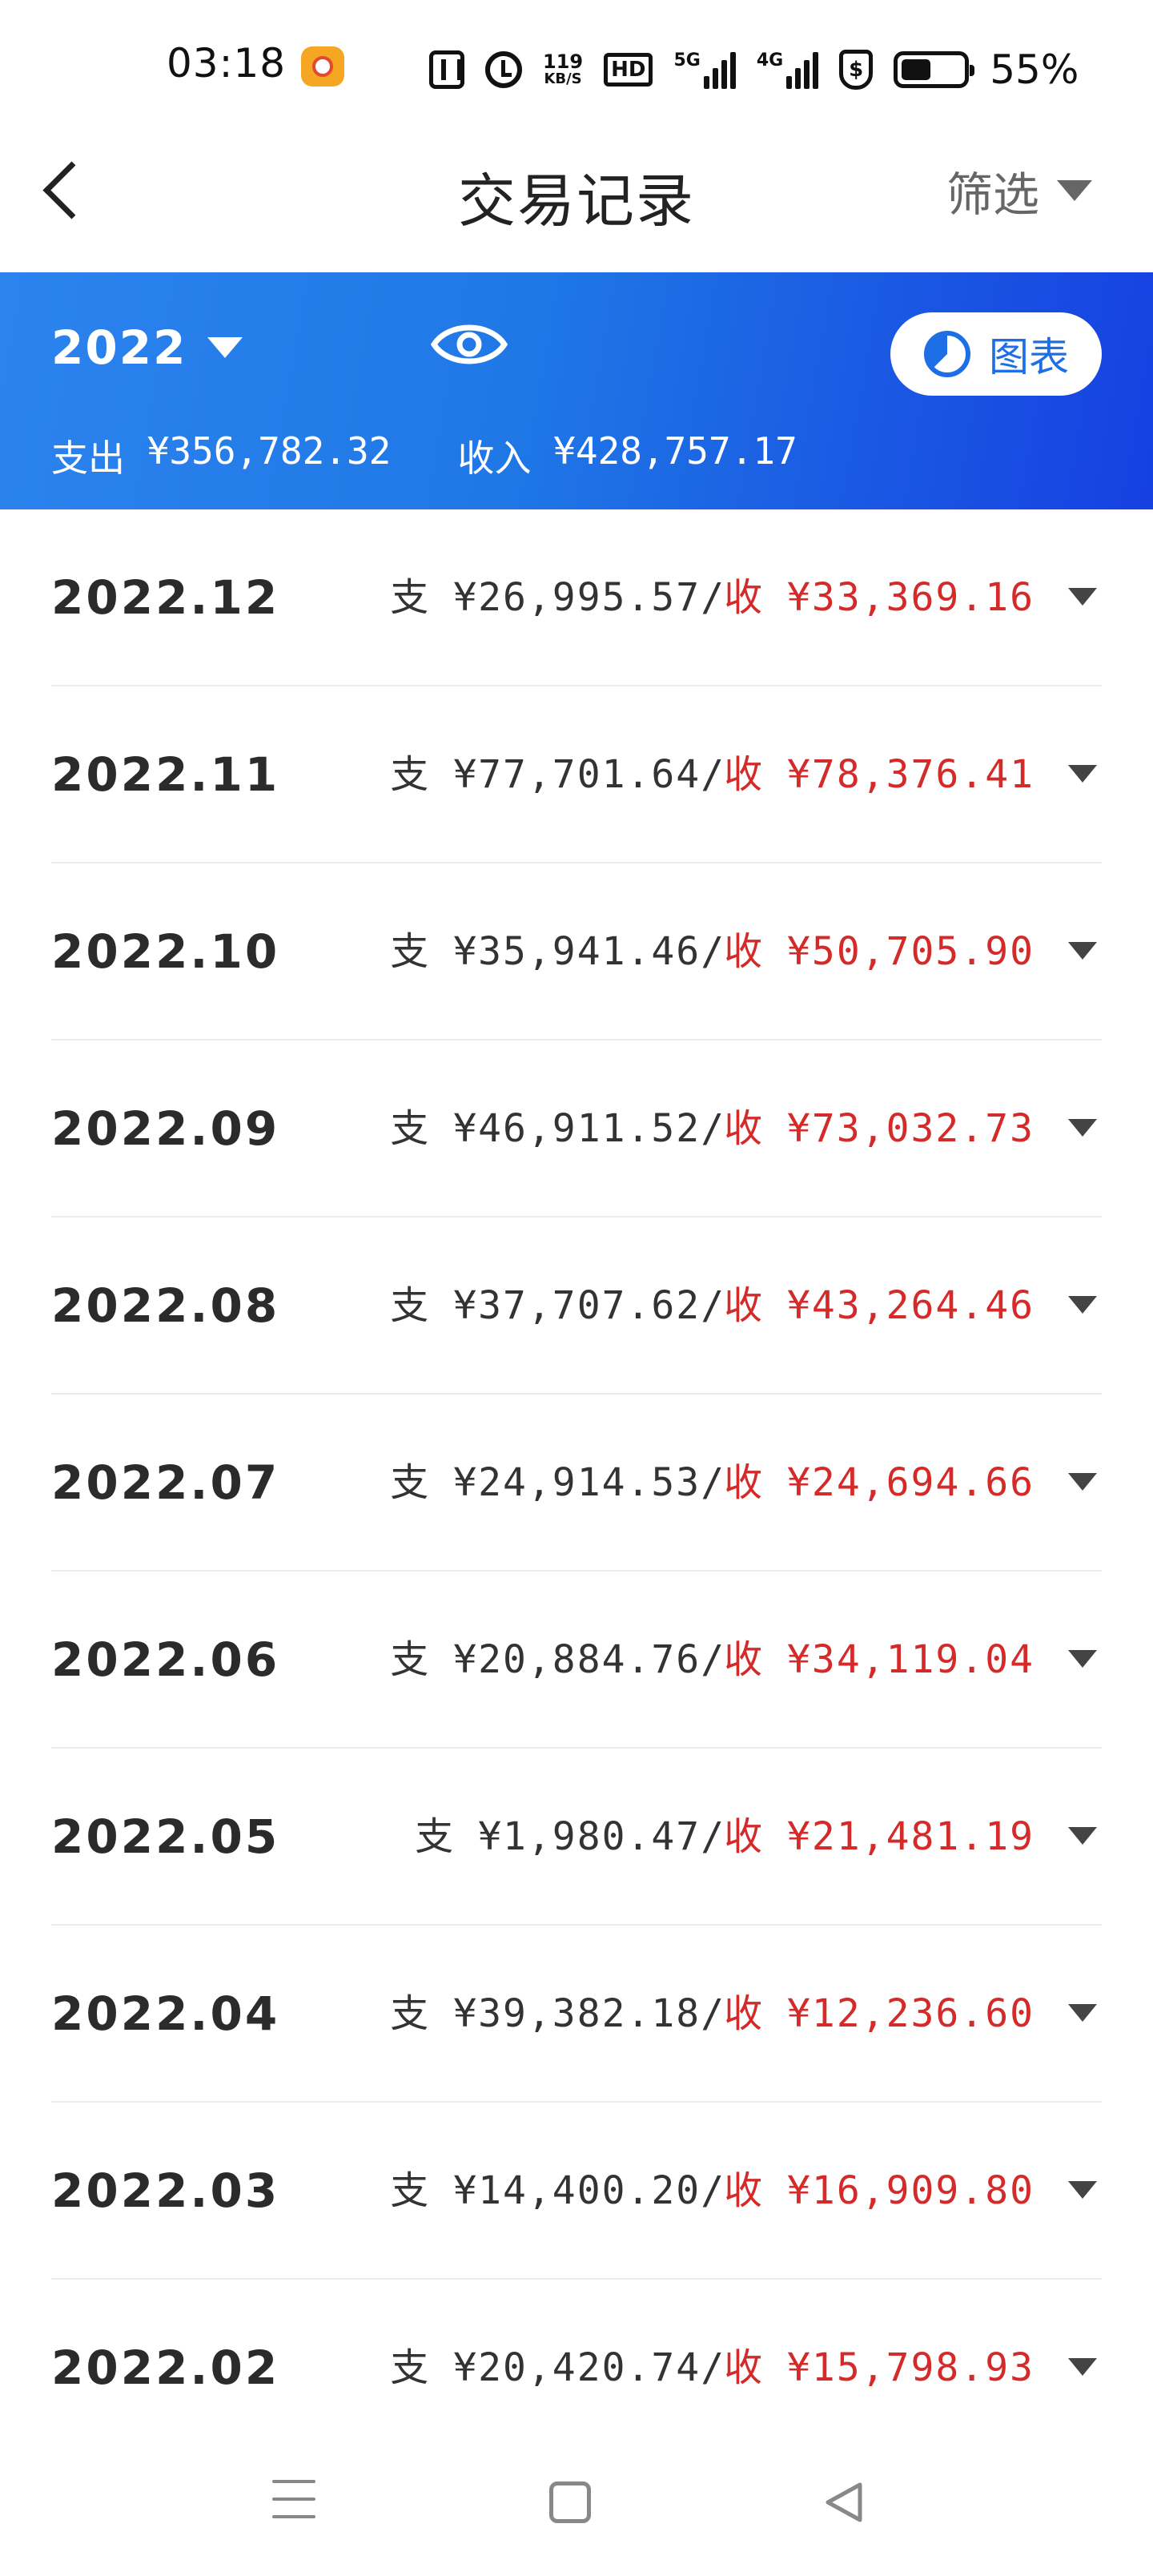  I want to click on year-label: 2022, so click(119, 347).